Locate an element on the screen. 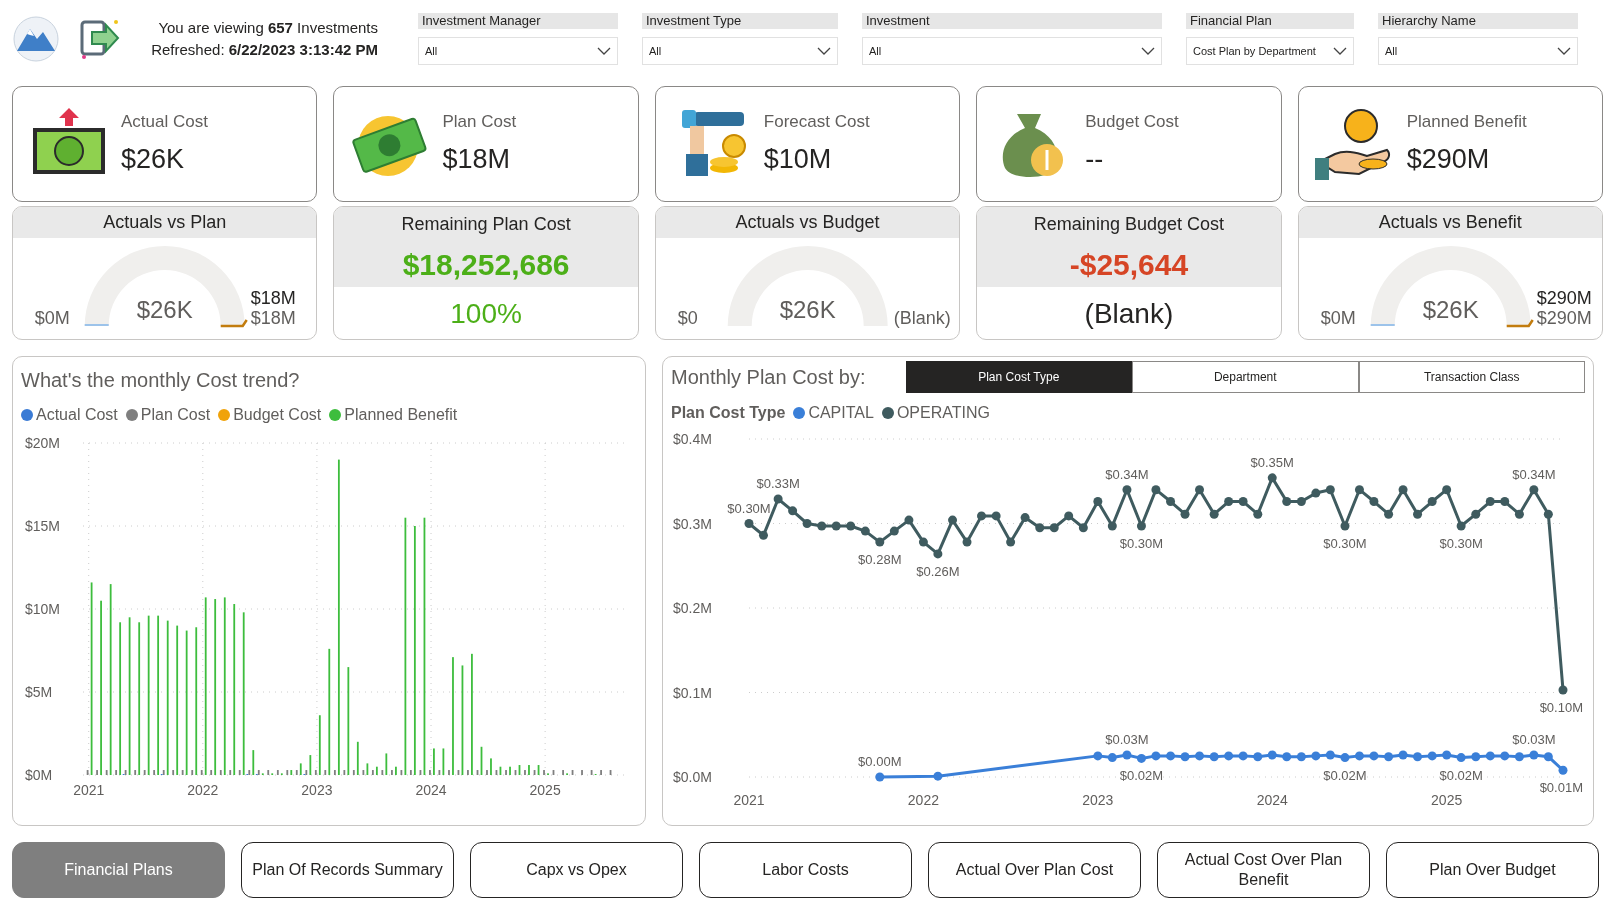 This screenshot has height=918, width=1611. toggle-tab: Plan Cost Type is located at coordinates (1018, 377).